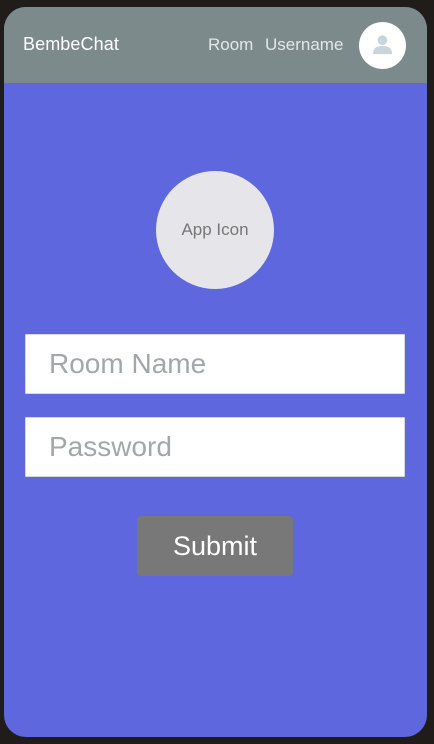  I want to click on room-name-field, so click(215, 364).